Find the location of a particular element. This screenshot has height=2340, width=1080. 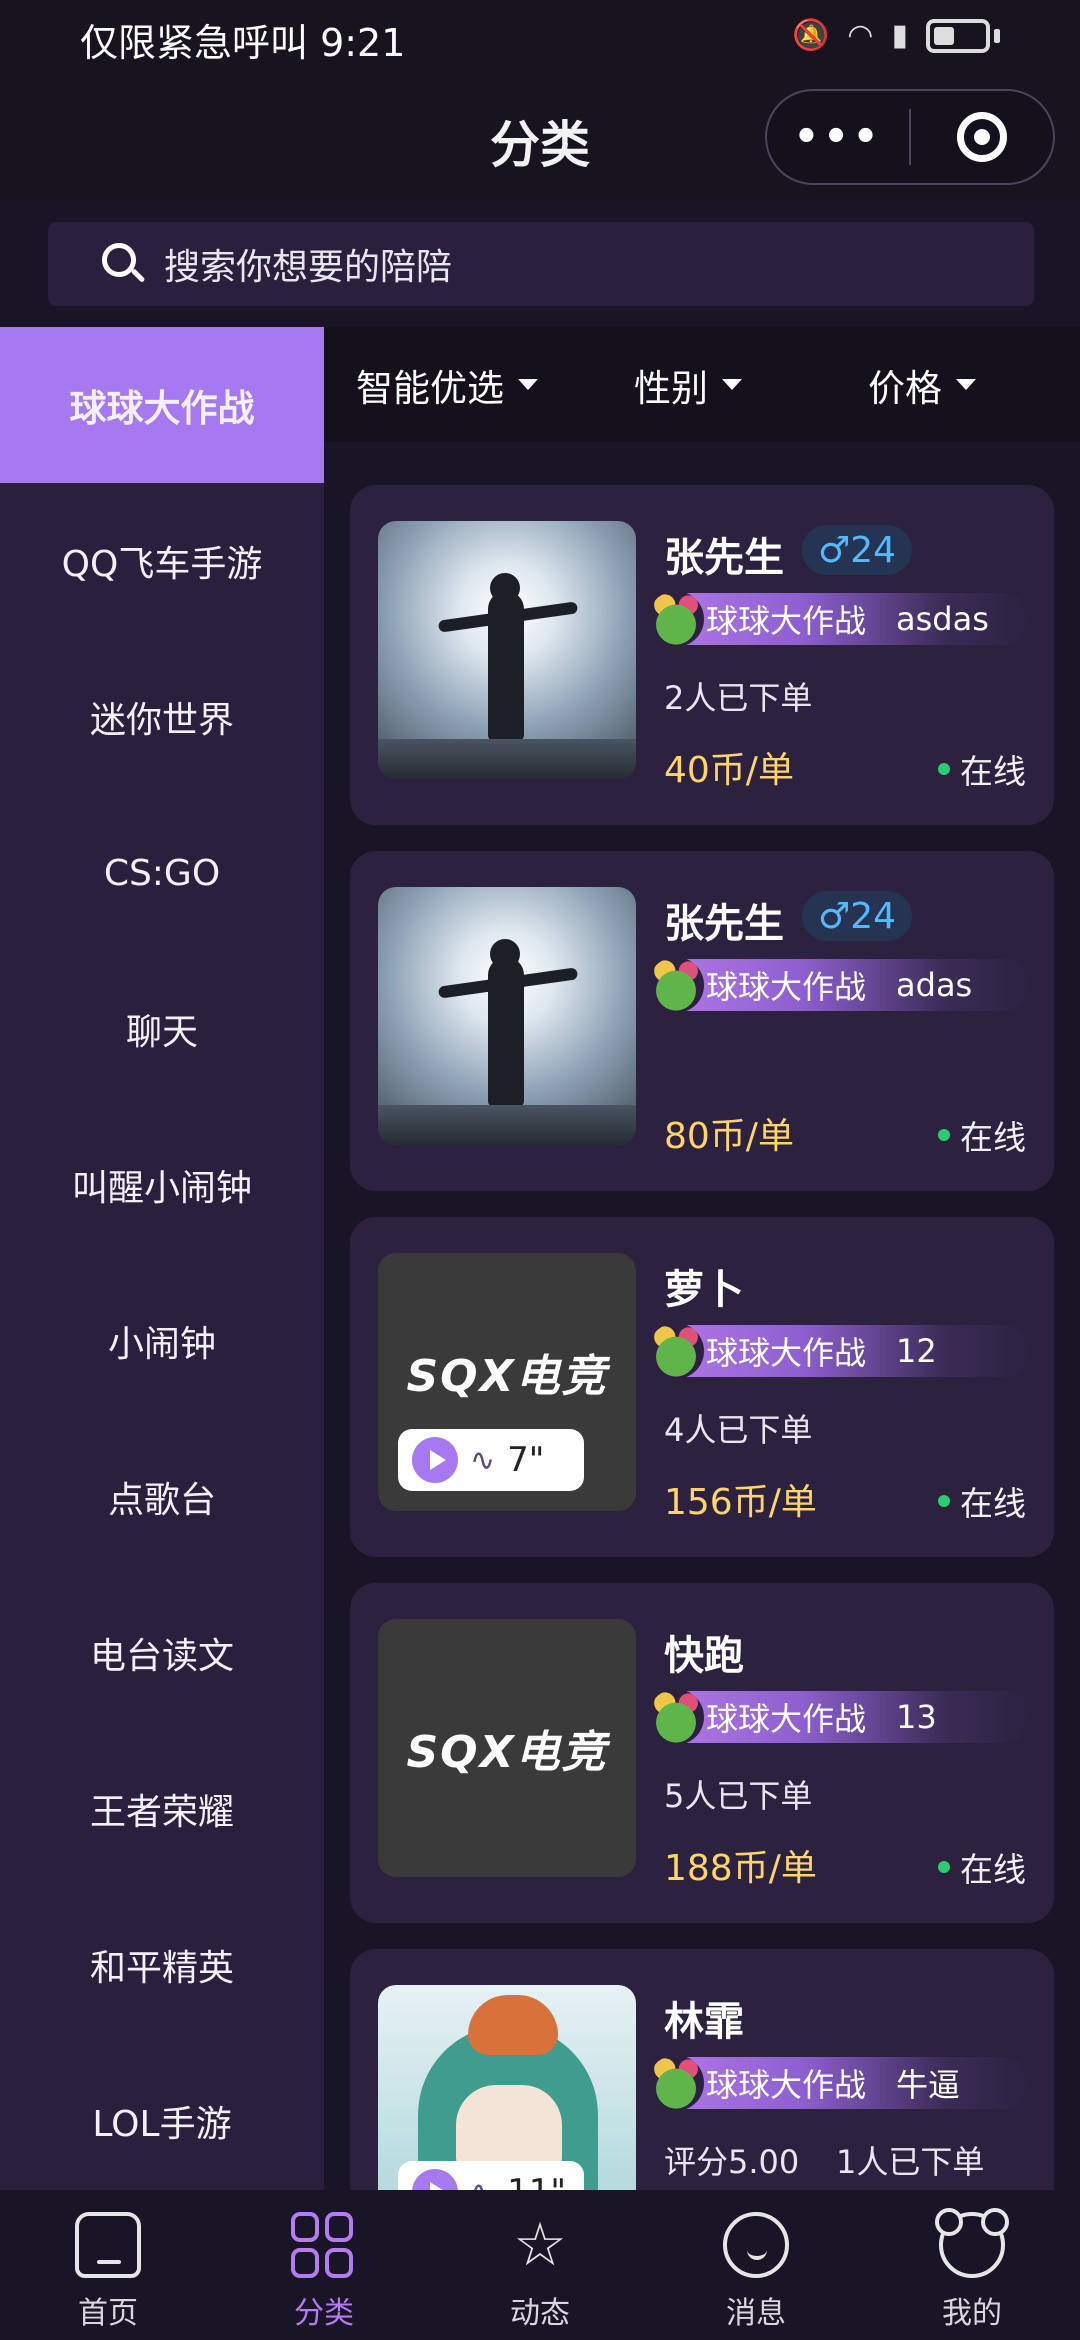

home-icon is located at coordinates (108, 2245).